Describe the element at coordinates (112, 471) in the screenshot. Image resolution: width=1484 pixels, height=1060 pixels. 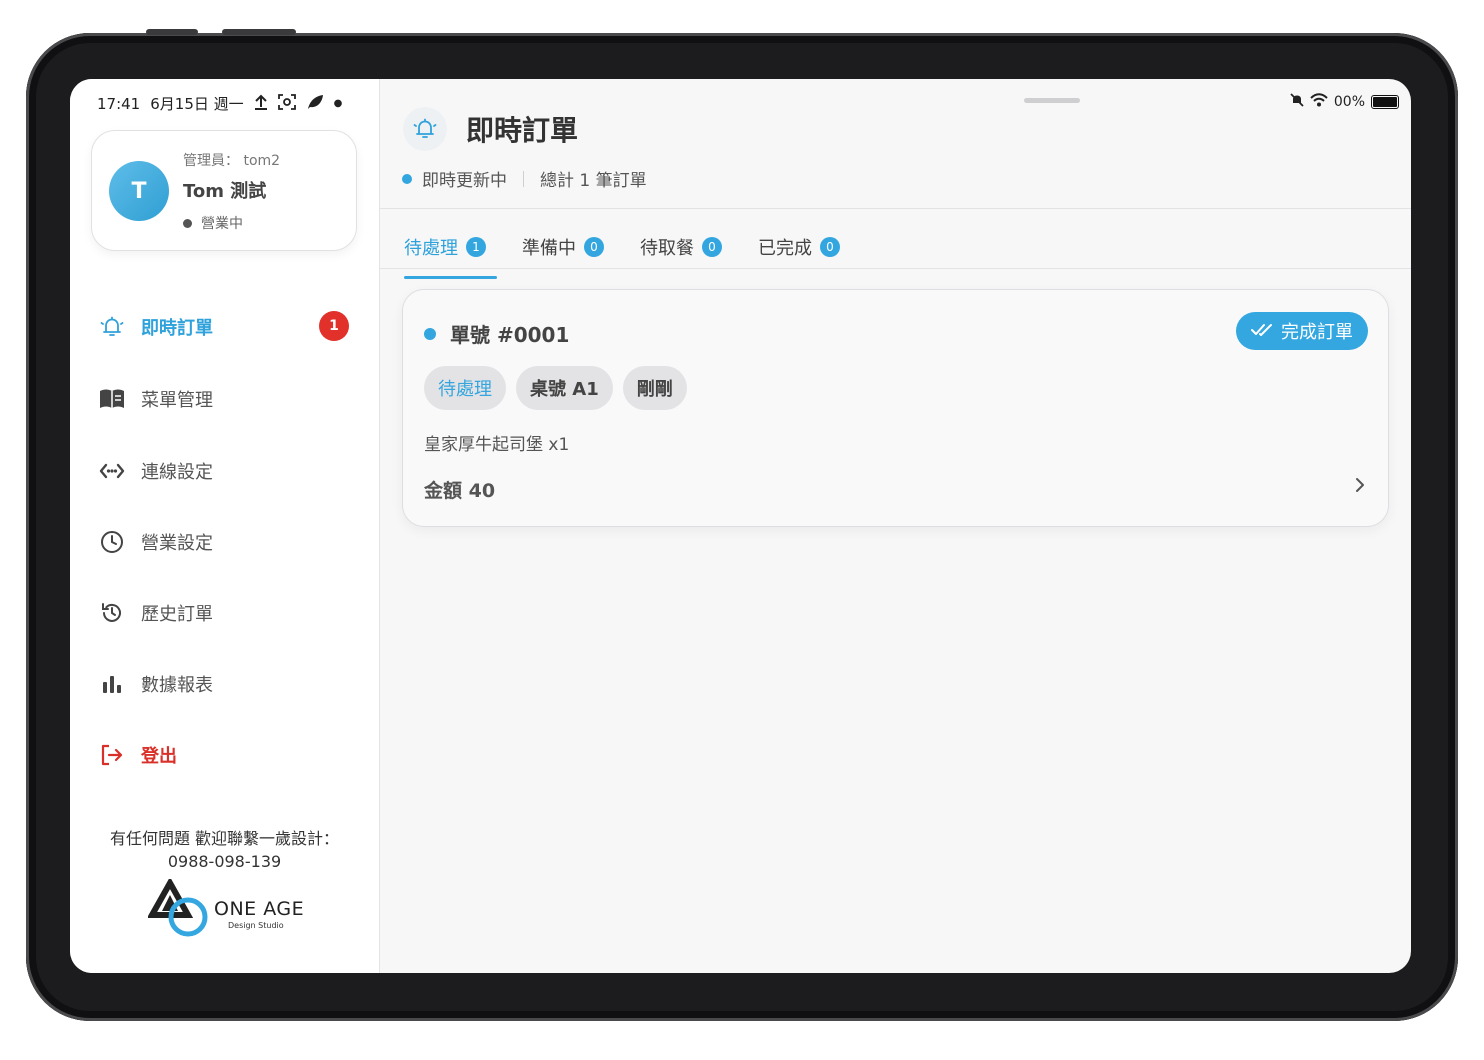
I see `link-icon` at that location.